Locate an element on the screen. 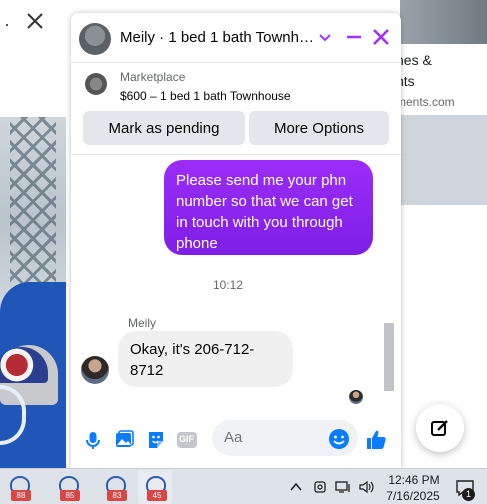 This screenshot has width=487, height=504. gif-label: GIF is located at coordinates (186, 439).